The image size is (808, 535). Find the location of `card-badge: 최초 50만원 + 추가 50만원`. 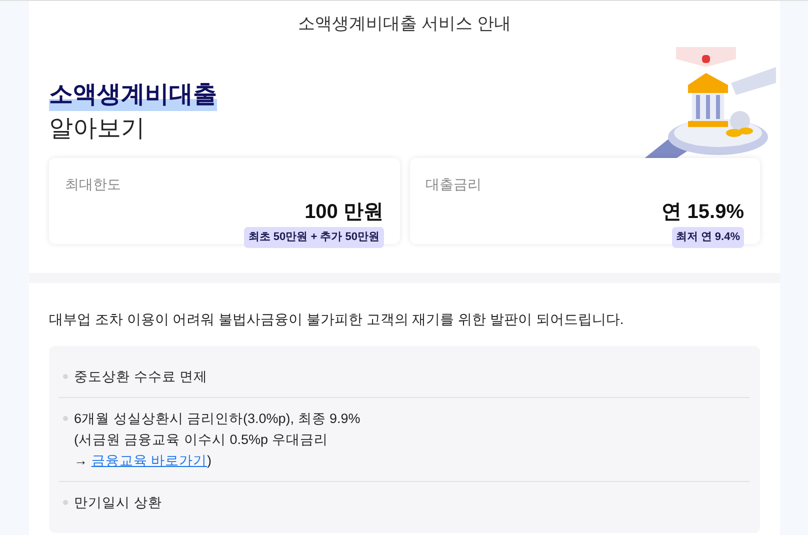

card-badge: 최초 50만원 + 추가 50만원 is located at coordinates (314, 237).